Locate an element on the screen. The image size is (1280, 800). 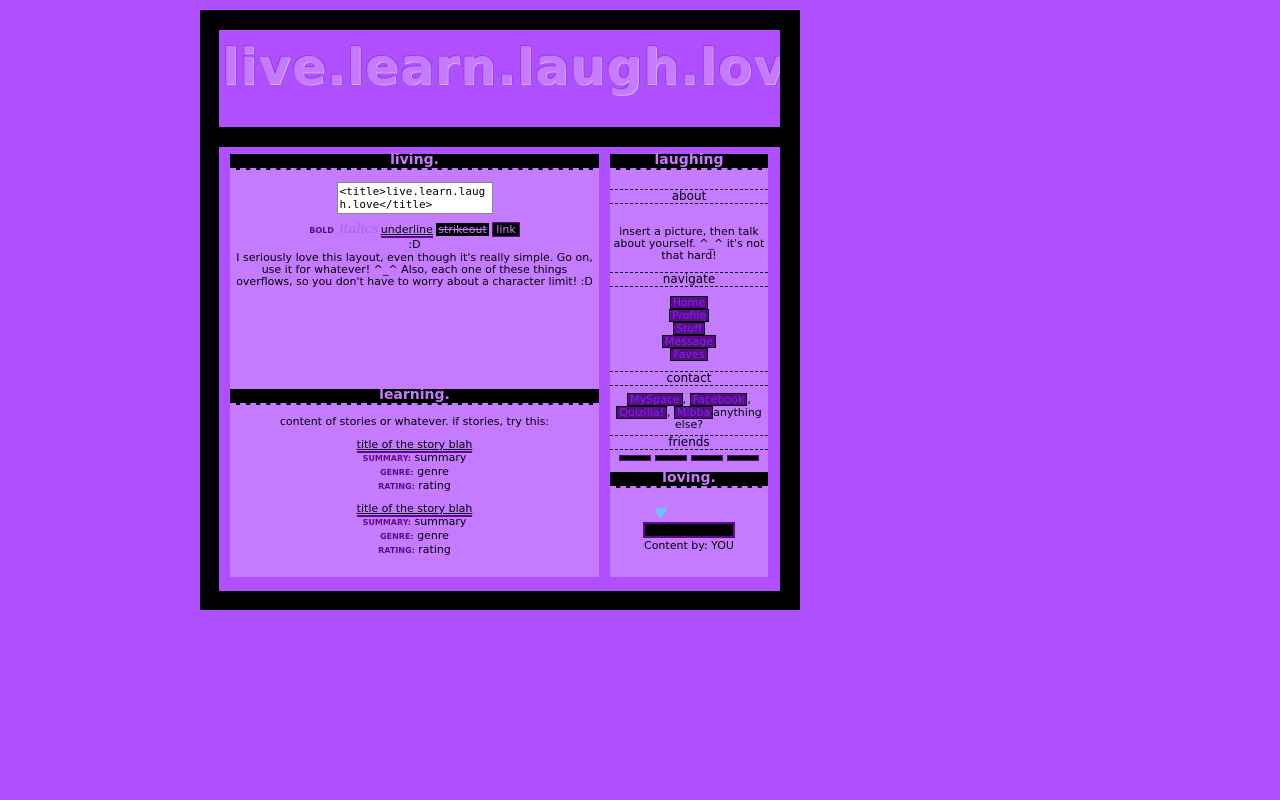
loving-content: ♥ Content by: YOU is located at coordinates (689, 529).